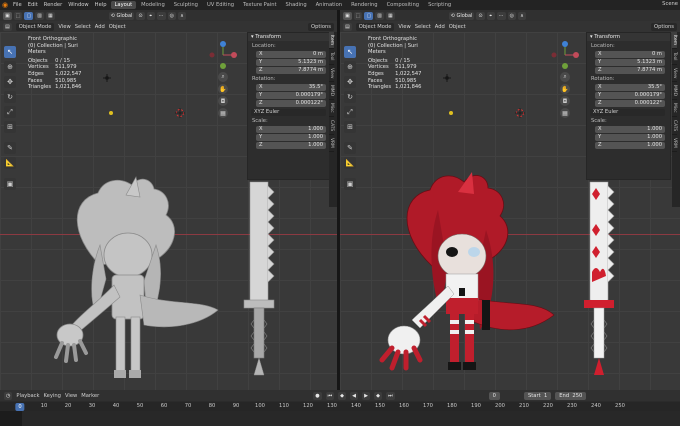 The height and width of the screenshot is (426, 680). I want to click on workspace-tab-sculpting: Sculpting, so click(186, 5).